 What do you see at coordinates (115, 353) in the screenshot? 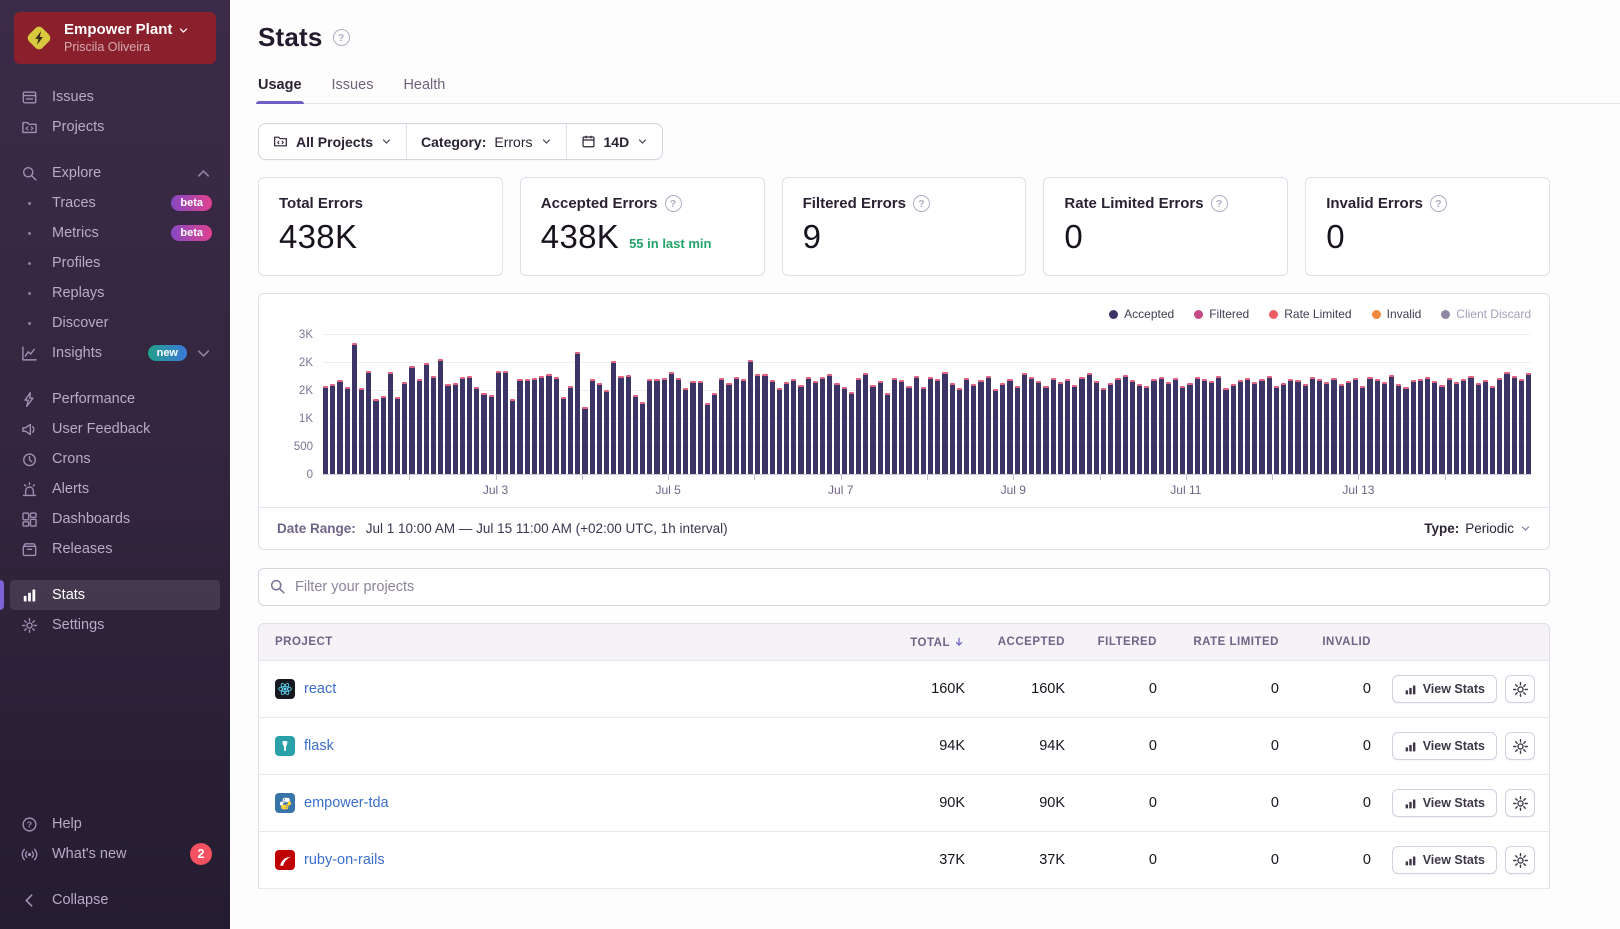
I see `sidebar-item-insights: Insights new` at bounding box center [115, 353].